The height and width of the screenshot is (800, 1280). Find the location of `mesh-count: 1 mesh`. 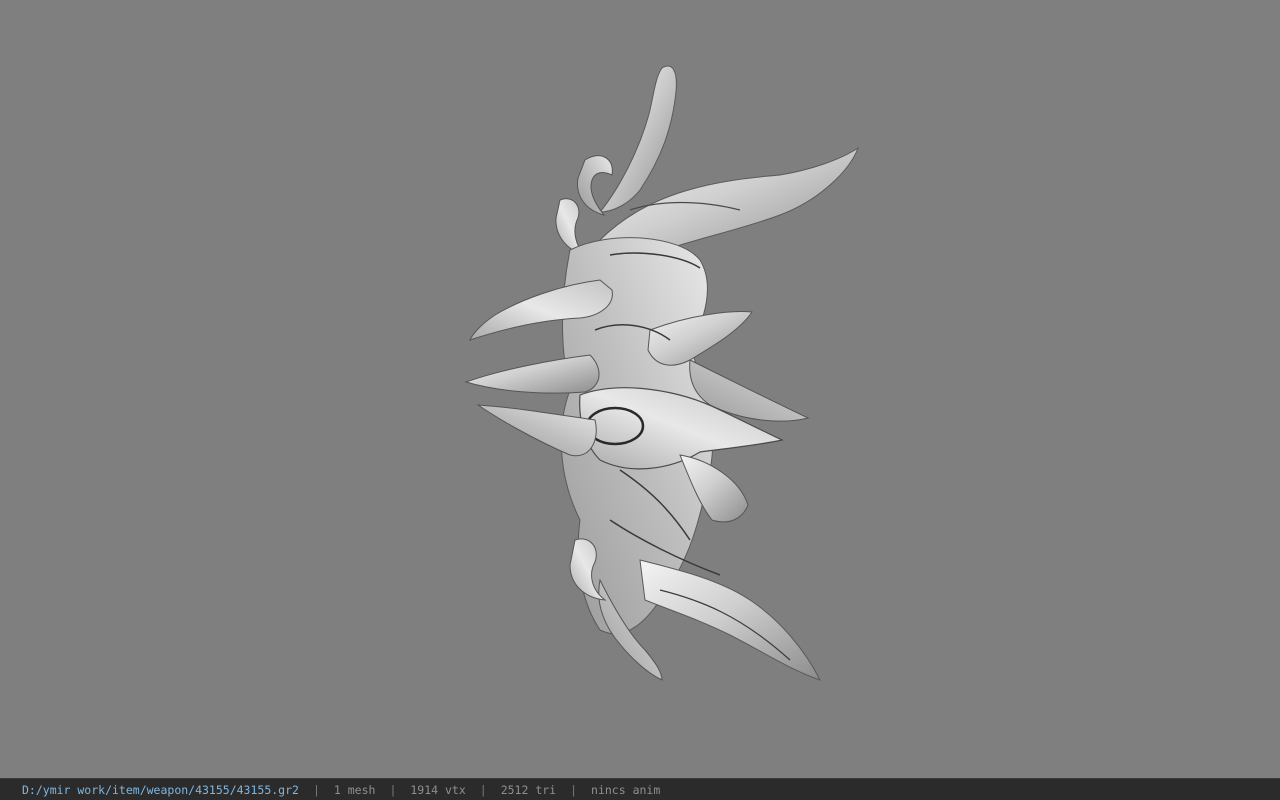

mesh-count: 1 mesh is located at coordinates (354, 789).